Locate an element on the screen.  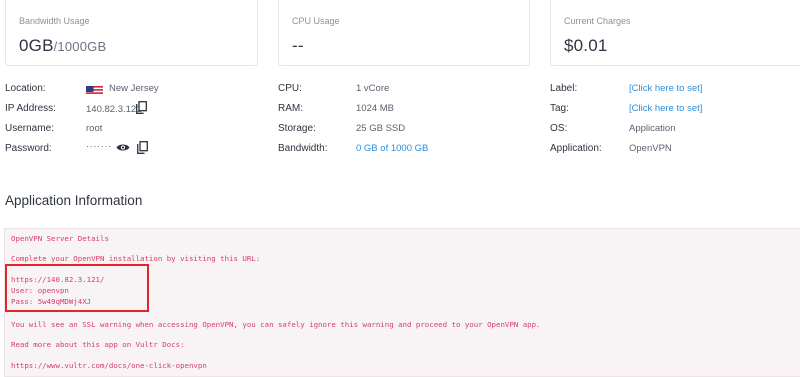
card-value: -- is located at coordinates (298, 45).